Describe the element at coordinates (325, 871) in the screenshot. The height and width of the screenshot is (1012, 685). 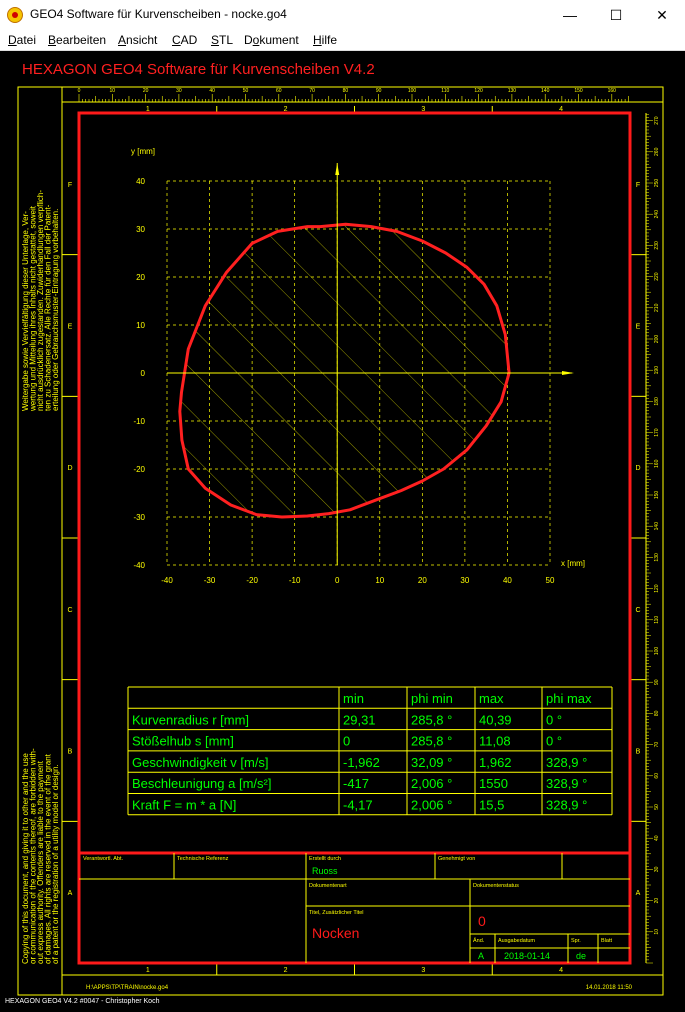
I see `value-erstellt: Ruoss` at that location.